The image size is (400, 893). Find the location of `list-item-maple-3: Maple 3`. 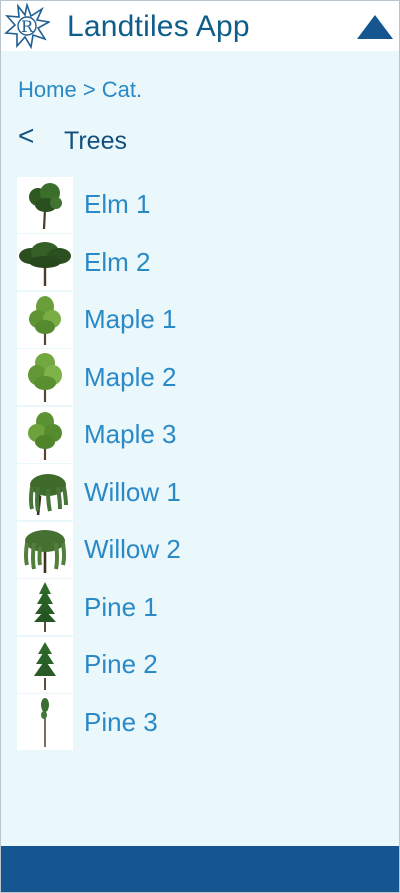

list-item-maple-3: Maple 3 is located at coordinates (207, 435).